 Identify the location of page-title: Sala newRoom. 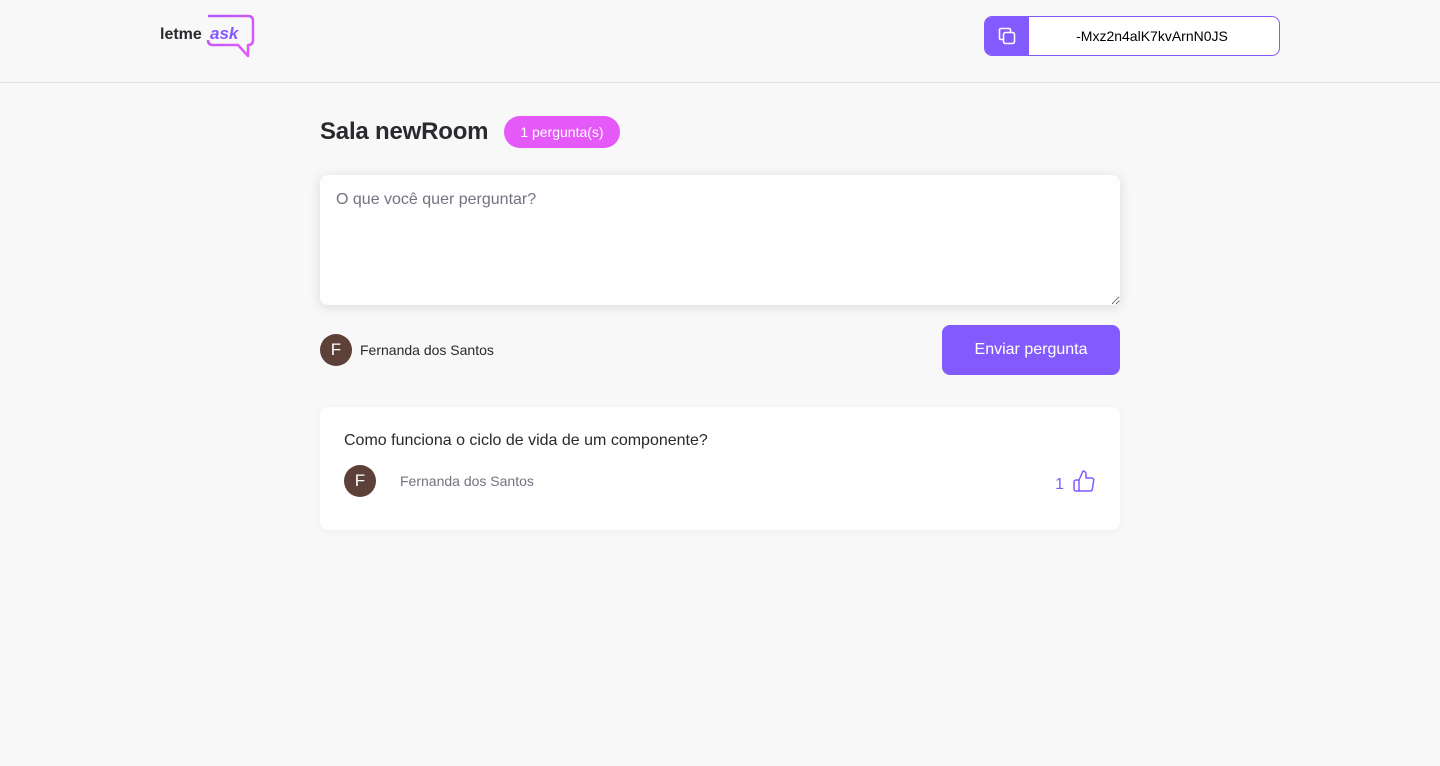
(404, 131).